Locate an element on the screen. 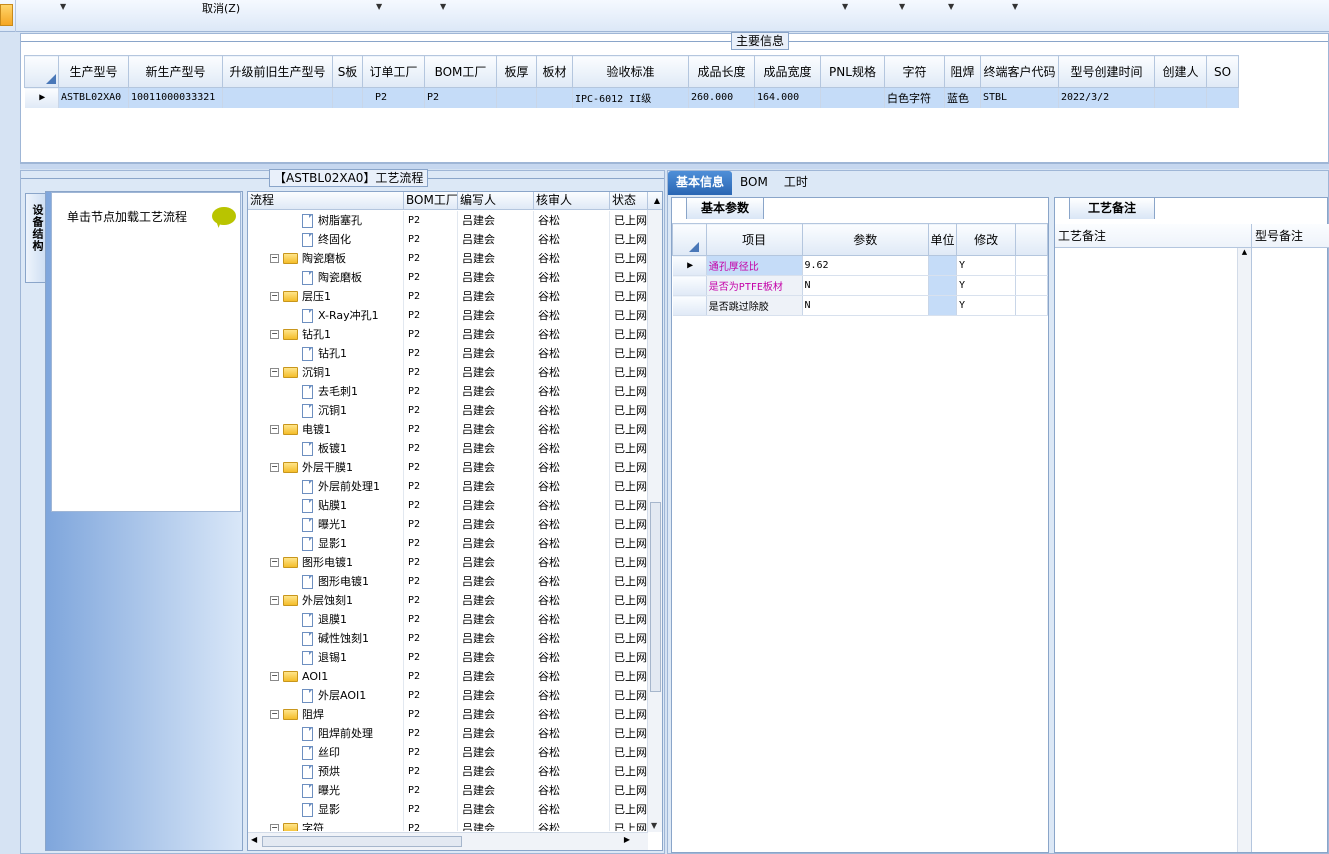  col-header: SO is located at coordinates (1222, 71).